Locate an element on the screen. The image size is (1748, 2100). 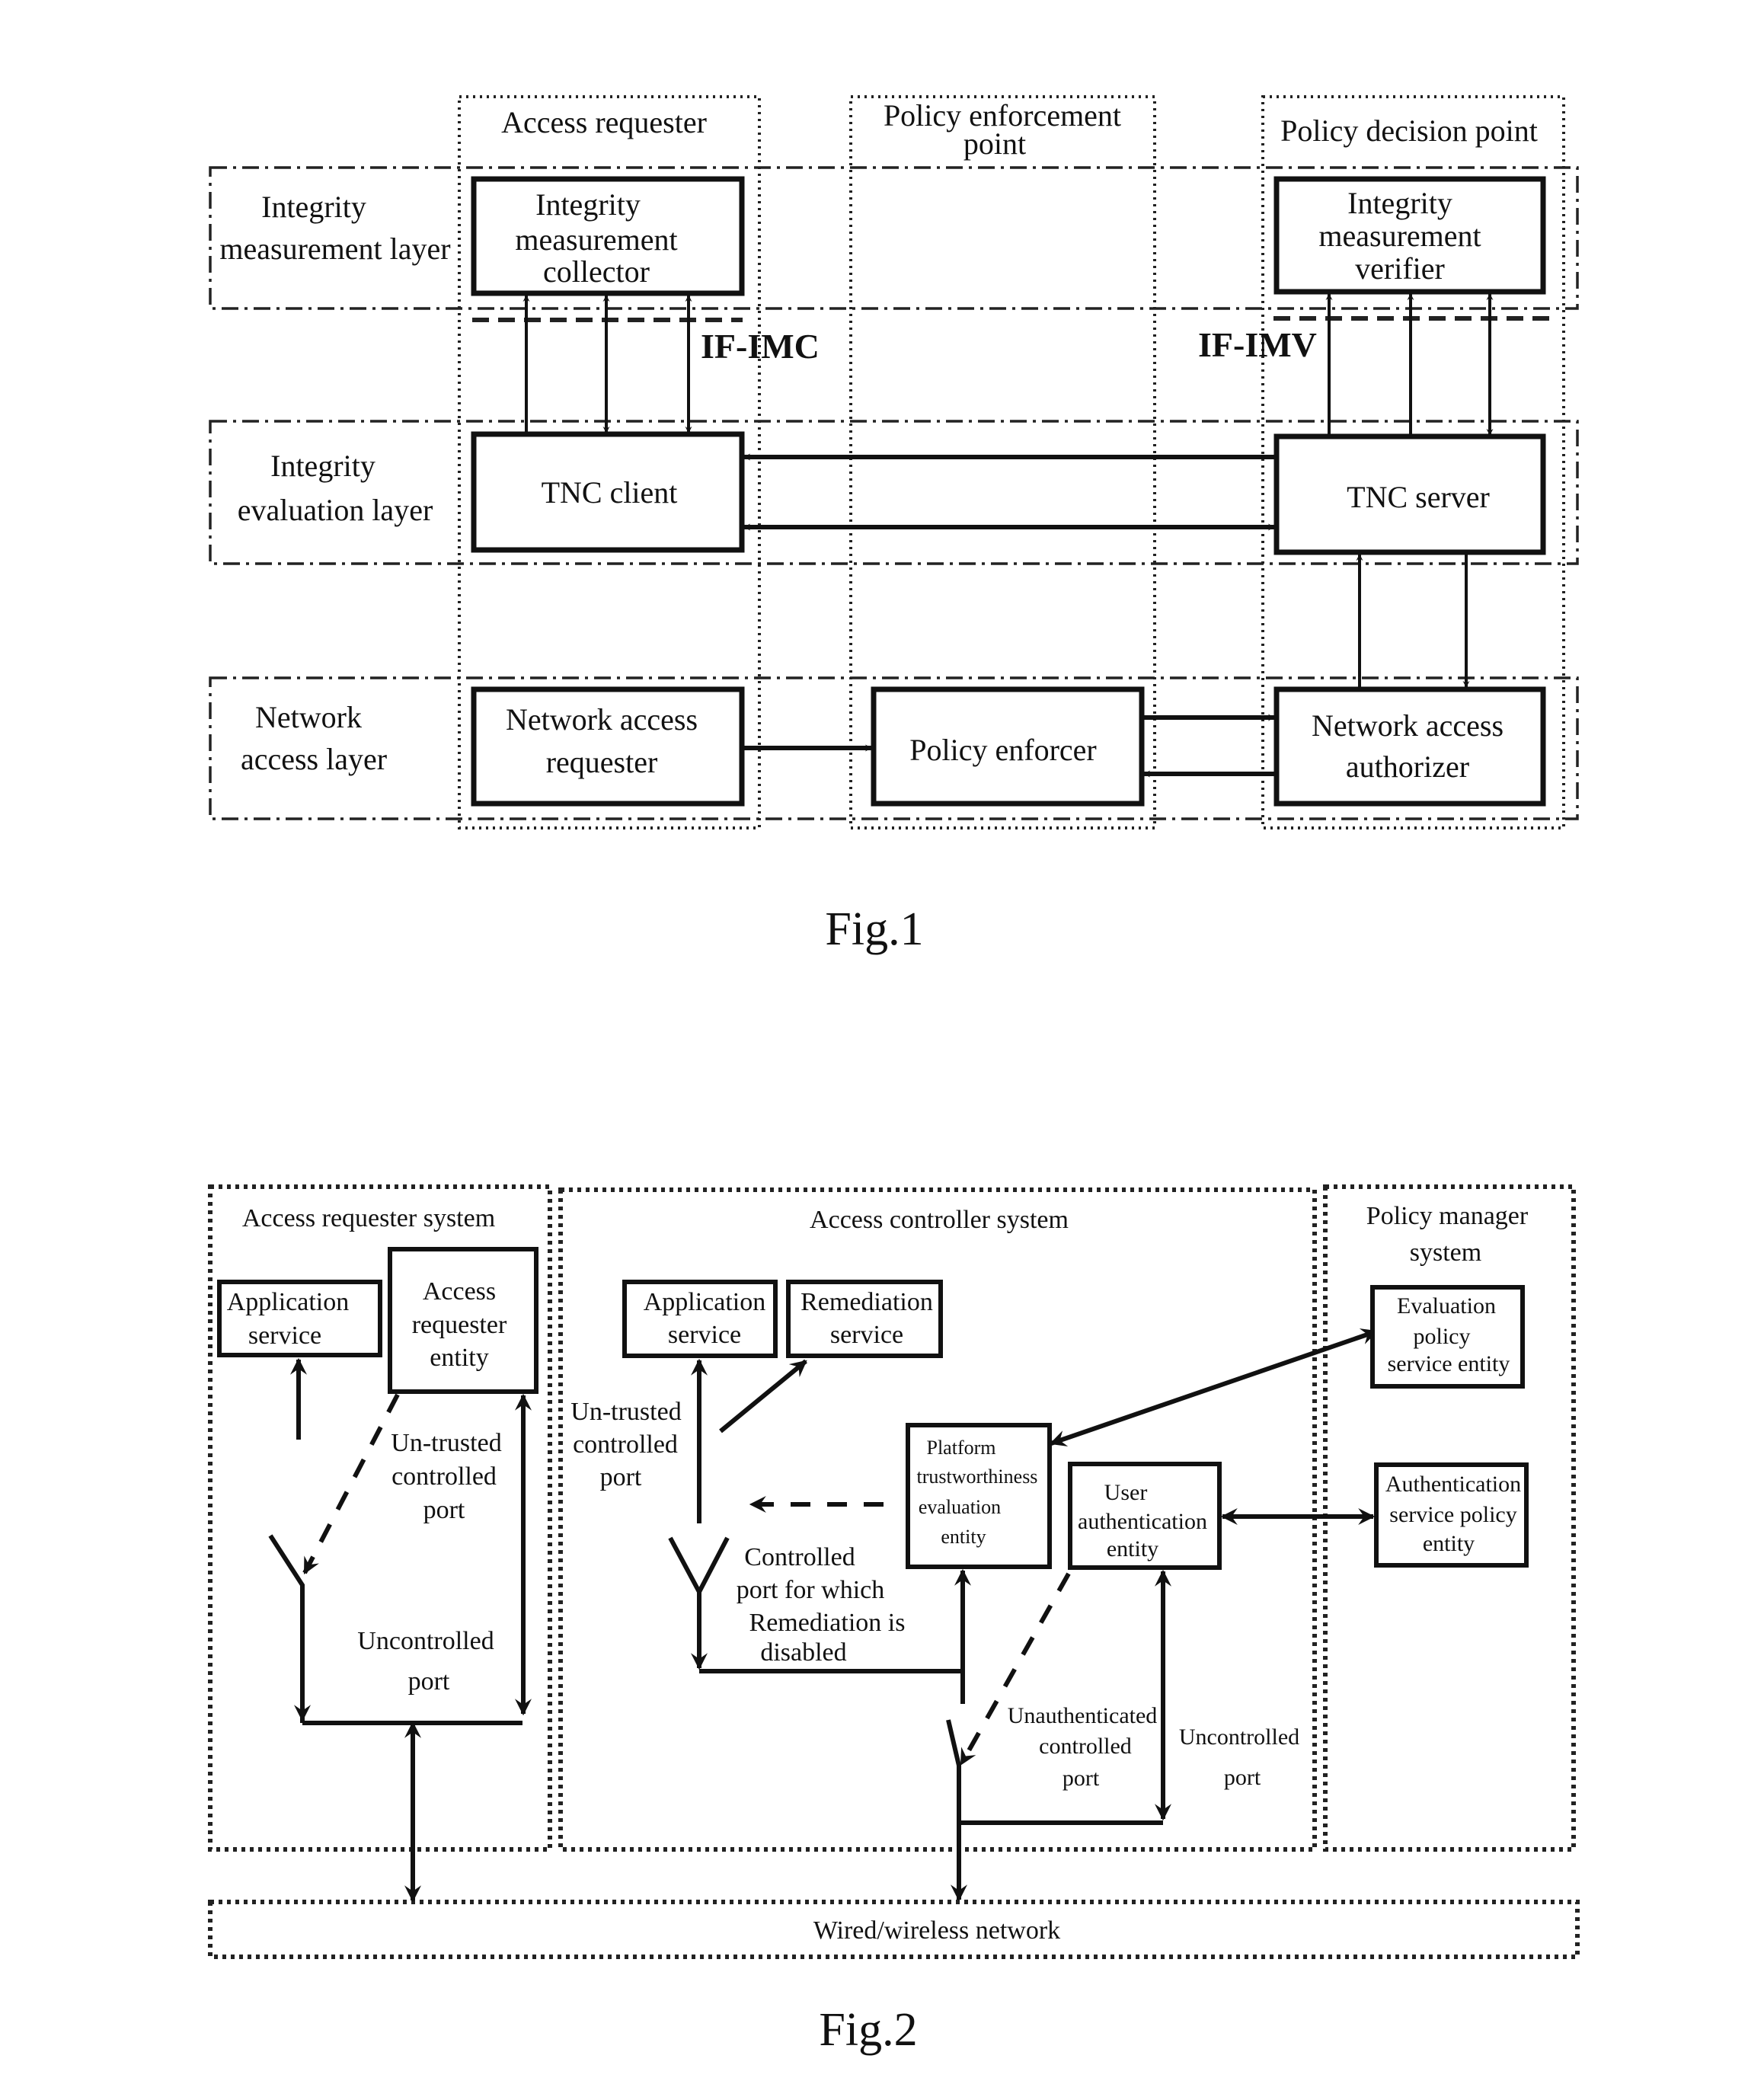
ac-unauth-label-2: controlled is located at coordinates (1085, 1746).